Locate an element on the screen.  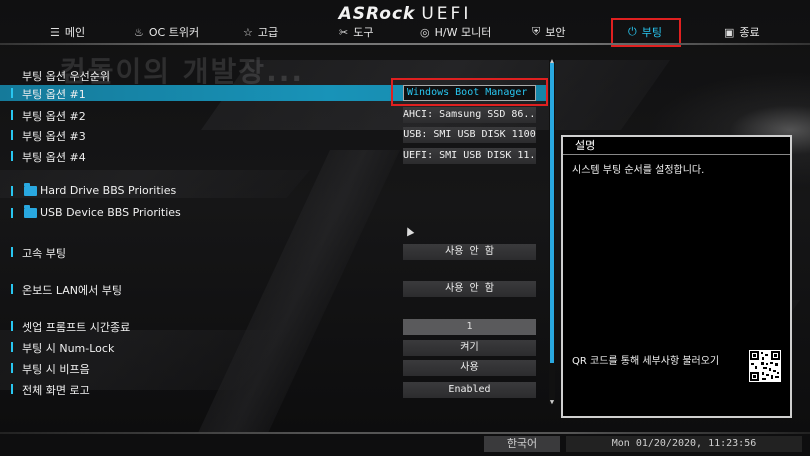
submenu-label: Hard Drive BBS Priorities is located at coordinates (108, 190).